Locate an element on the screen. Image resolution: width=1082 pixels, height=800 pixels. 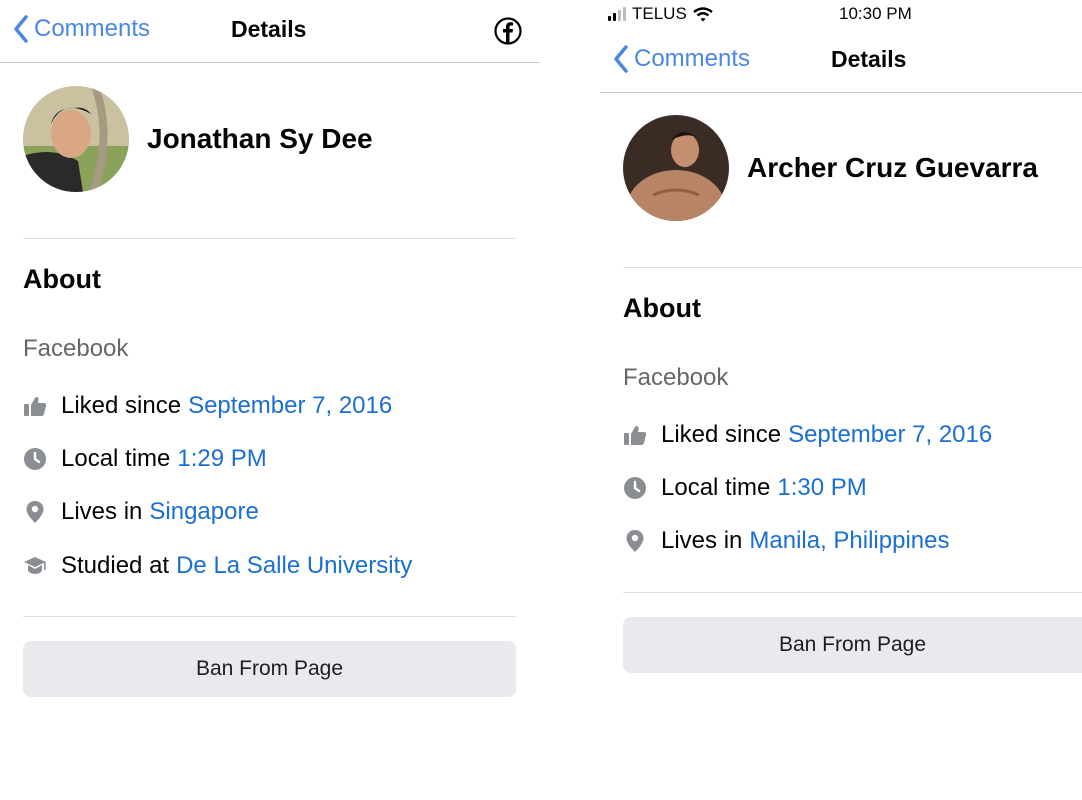
studied-at-row: Studied at De La Salle University is located at coordinates (217, 566).